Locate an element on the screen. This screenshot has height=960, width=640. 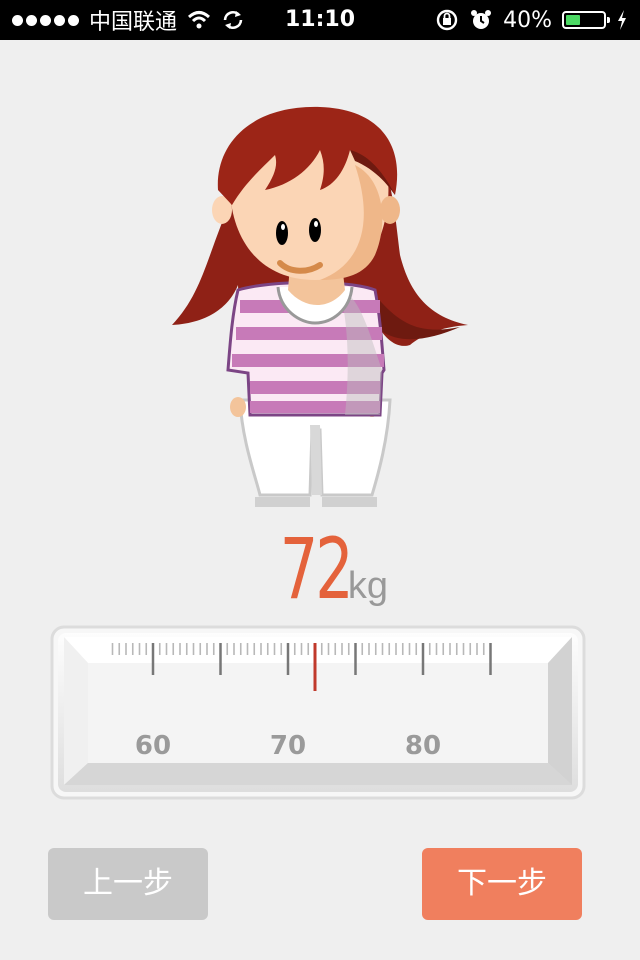
rotation-lock-icon is located at coordinates (447, 20).